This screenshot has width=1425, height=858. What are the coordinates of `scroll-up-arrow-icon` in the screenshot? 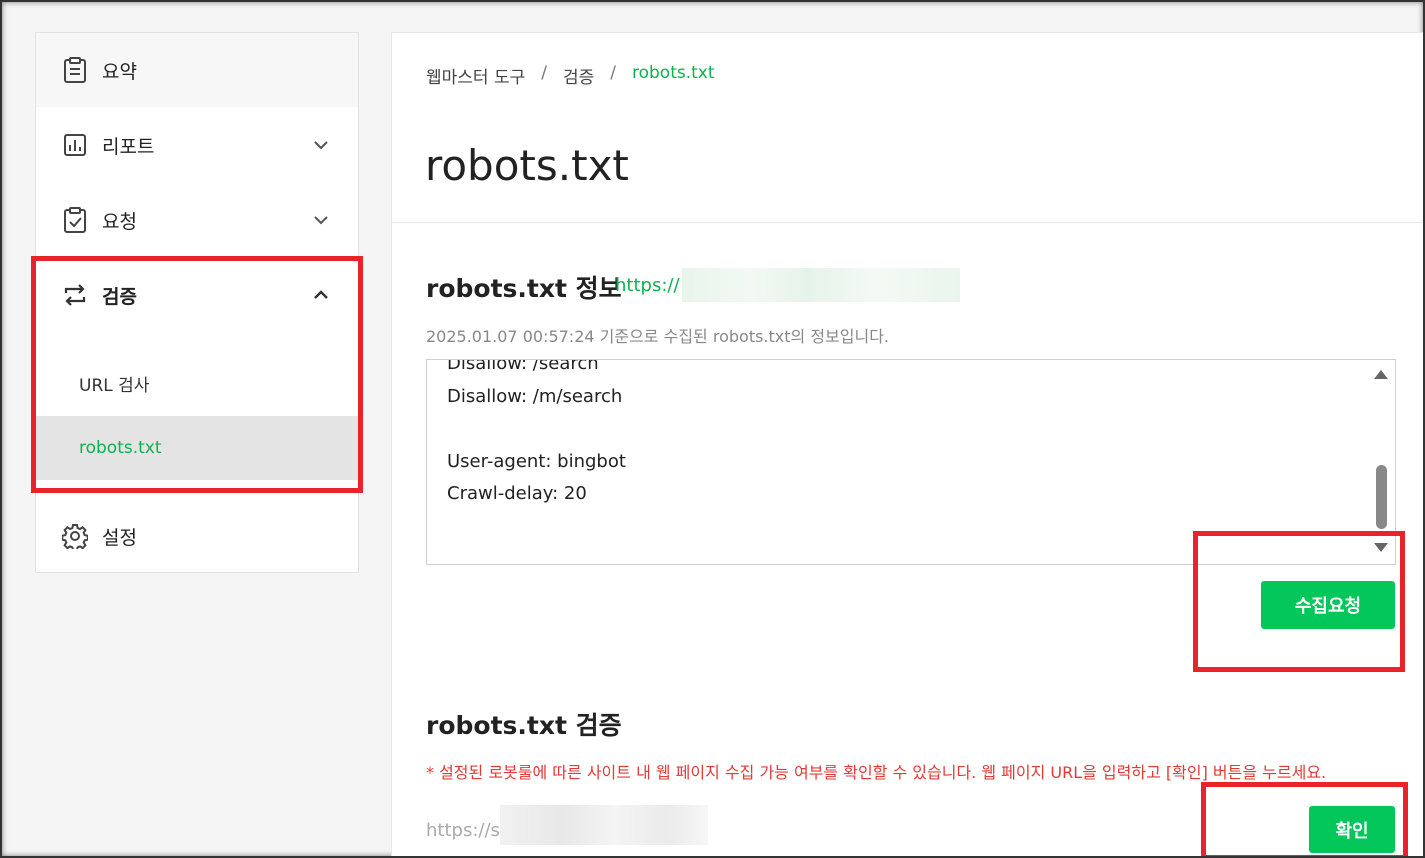 It's located at (1381, 374).